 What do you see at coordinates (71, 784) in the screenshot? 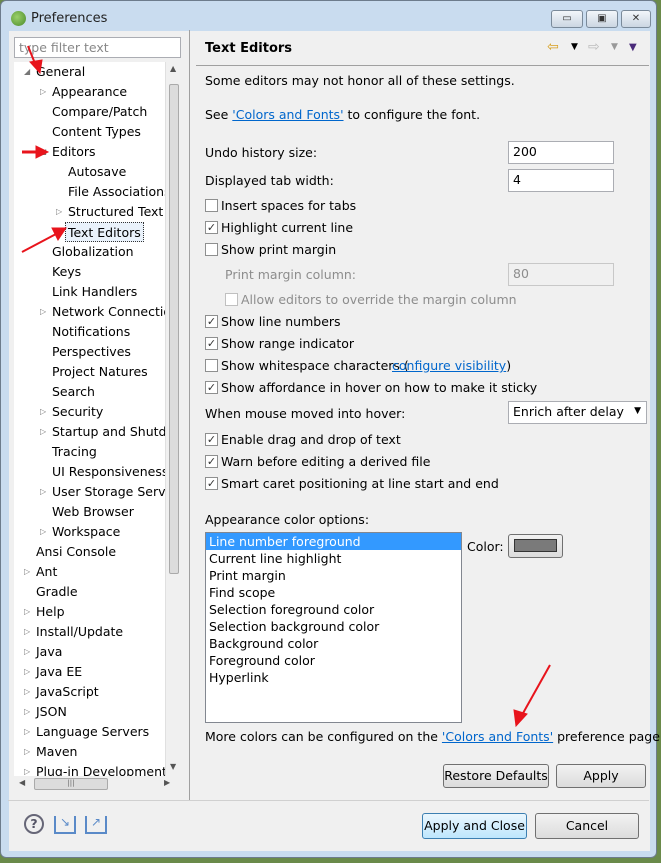
I see `scroll-thumb-h: |||` at bounding box center [71, 784].